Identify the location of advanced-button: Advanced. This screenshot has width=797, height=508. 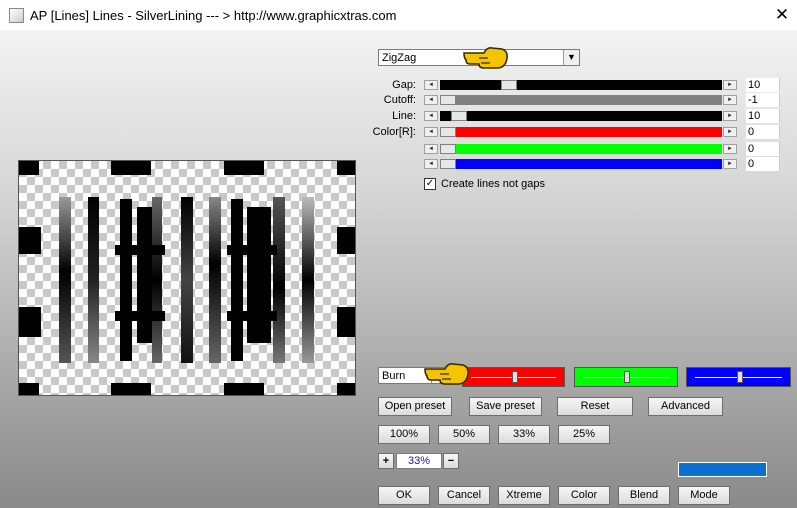
(685, 406).